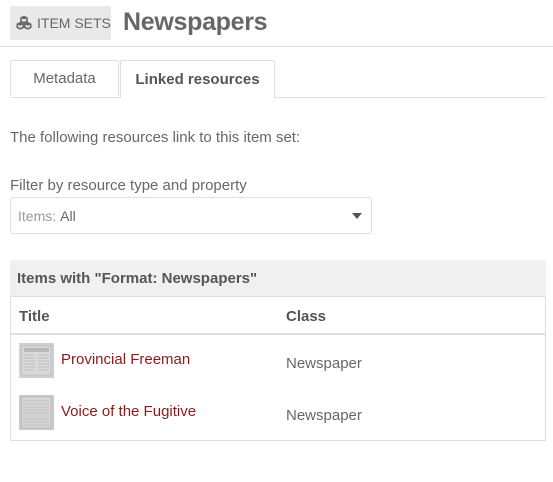 The image size is (553, 482). What do you see at coordinates (128, 411) in the screenshot?
I see `item-title-link: Voice of the Fugitive` at bounding box center [128, 411].